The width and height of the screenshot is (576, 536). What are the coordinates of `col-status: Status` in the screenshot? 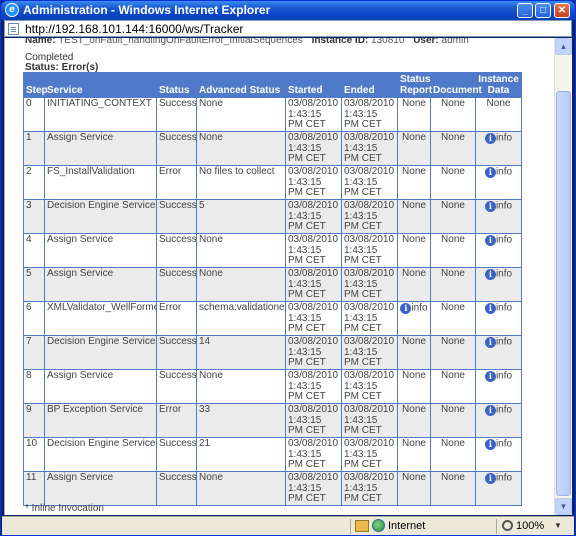 It's located at (176, 85).